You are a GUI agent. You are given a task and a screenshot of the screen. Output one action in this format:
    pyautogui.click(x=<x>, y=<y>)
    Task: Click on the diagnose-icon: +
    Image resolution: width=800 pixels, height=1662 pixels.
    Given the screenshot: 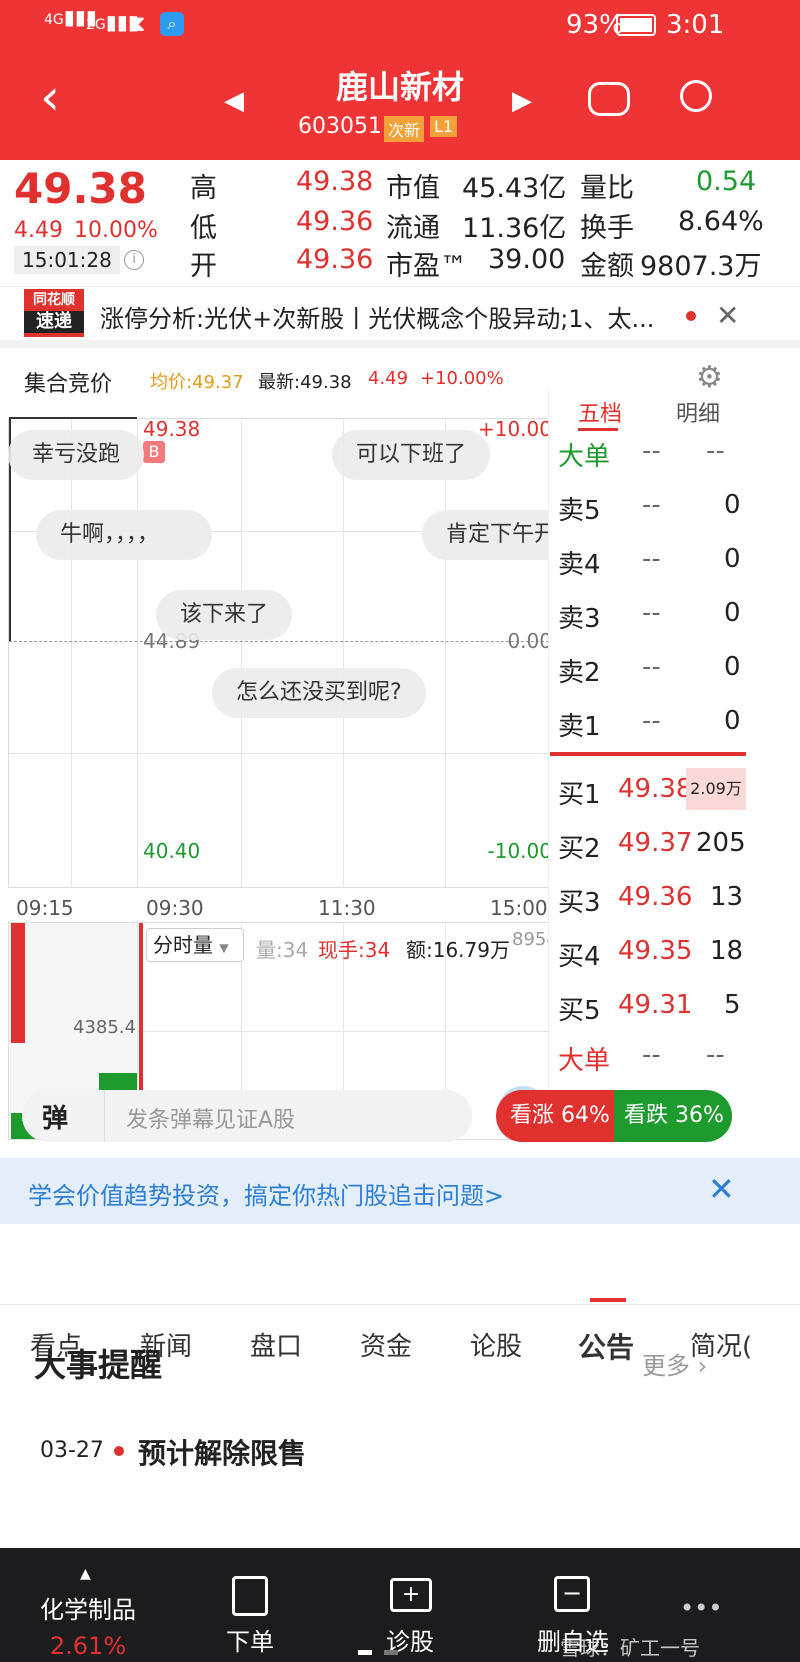 What is the action you would take?
    pyautogui.click(x=411, y=1595)
    